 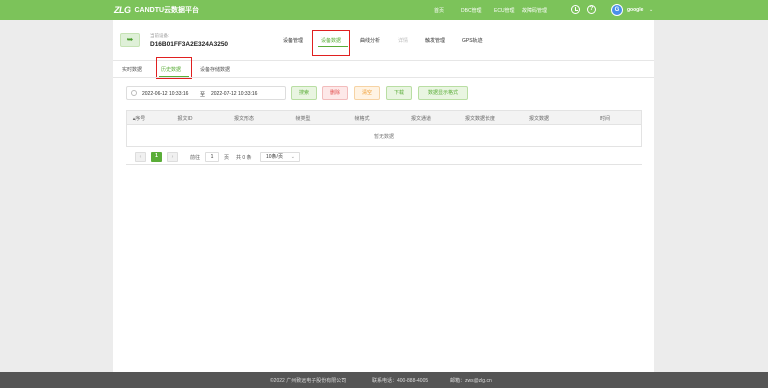 I want to click on tab-curve-analysis: 曲线分析, so click(x=370, y=40).